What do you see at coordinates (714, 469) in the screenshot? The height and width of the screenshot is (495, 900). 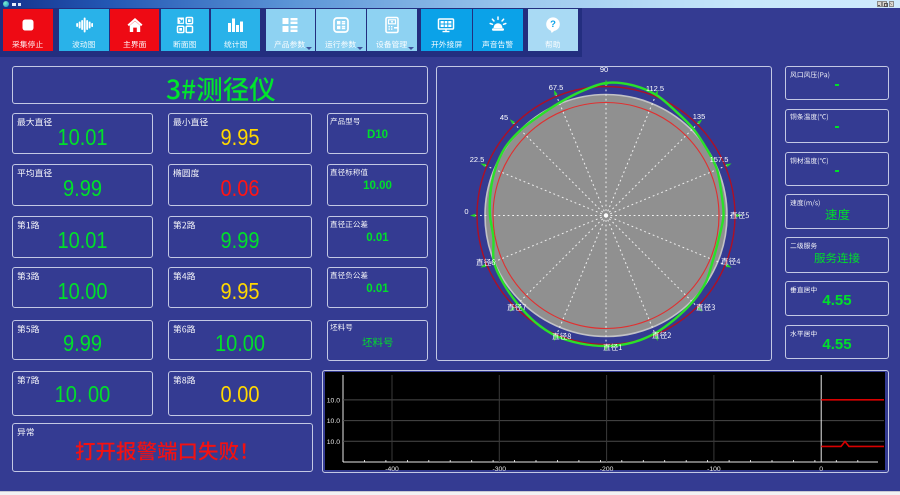 I see `svg-text: -100` at bounding box center [714, 469].